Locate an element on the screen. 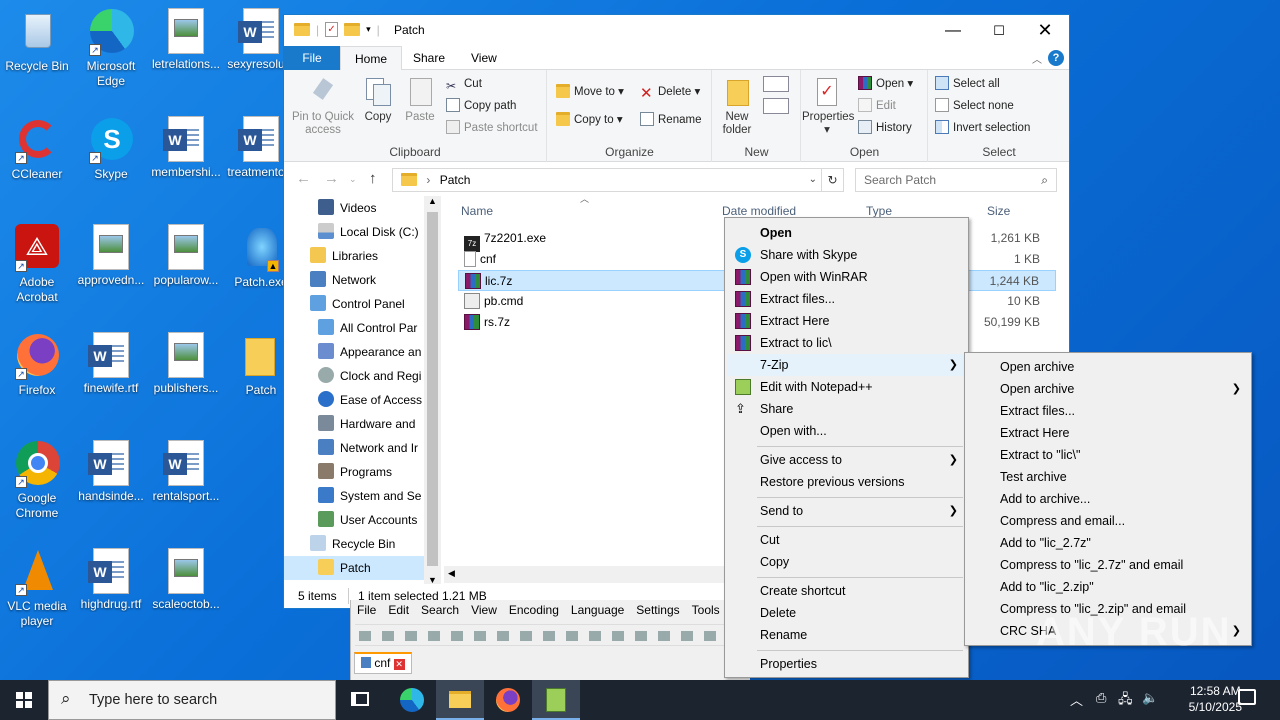 This screenshot has height=720, width=1280. paste-shortcut-button: Paste shortcut is located at coordinates (492, 128).